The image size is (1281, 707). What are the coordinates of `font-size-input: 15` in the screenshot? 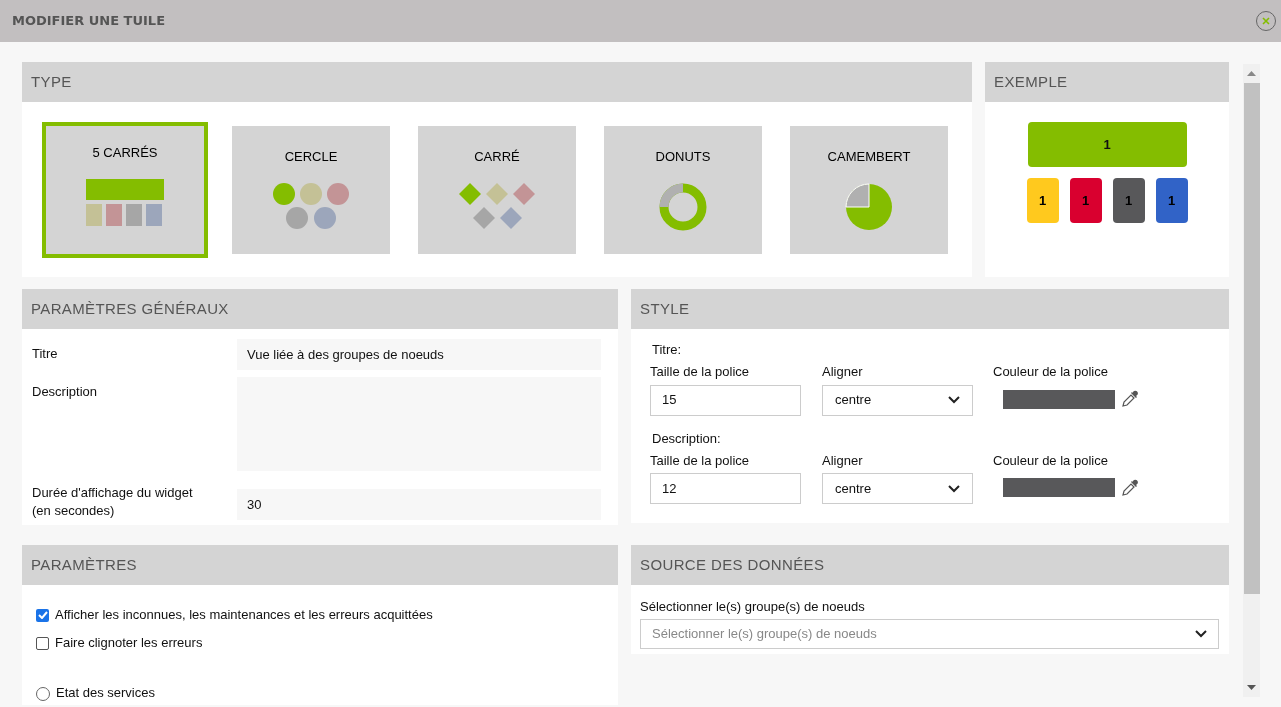 It's located at (725, 400).